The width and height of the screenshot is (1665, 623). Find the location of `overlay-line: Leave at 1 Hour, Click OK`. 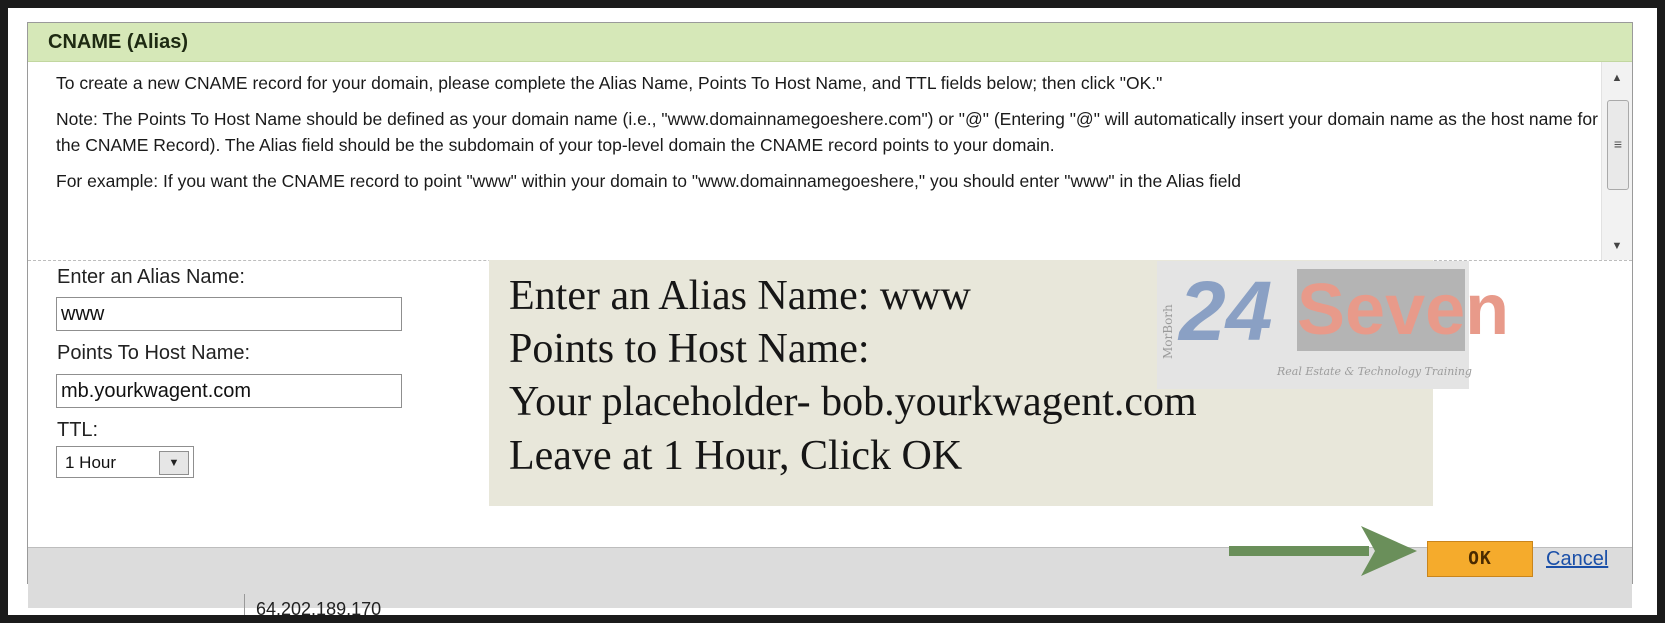

overlay-line: Leave at 1 Hour, Click OK is located at coordinates (736, 456).